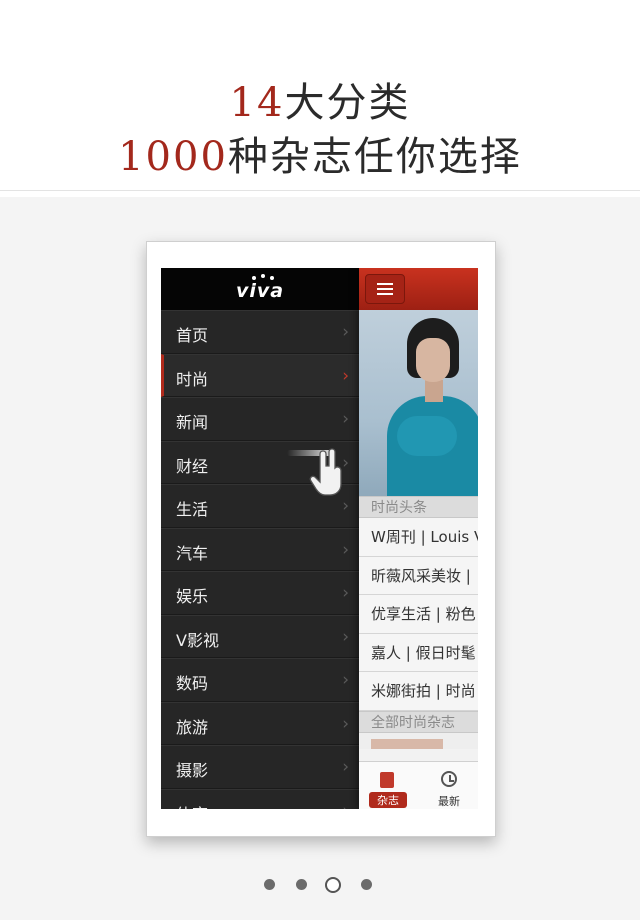 The width and height of the screenshot is (640, 920). Describe the element at coordinates (418, 785) in the screenshot. I see `tab-bar: 杂志 最新` at that location.